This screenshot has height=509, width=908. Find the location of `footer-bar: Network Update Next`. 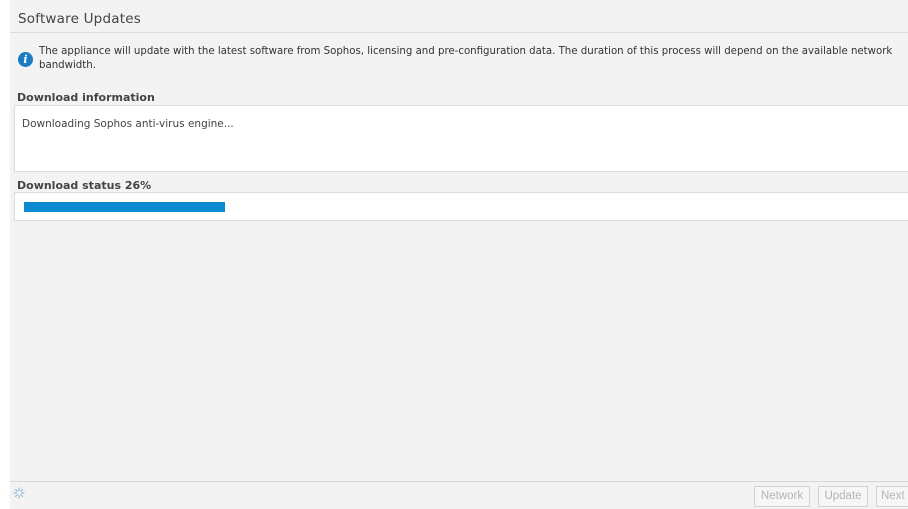

footer-bar: Network Update Next is located at coordinates (459, 495).